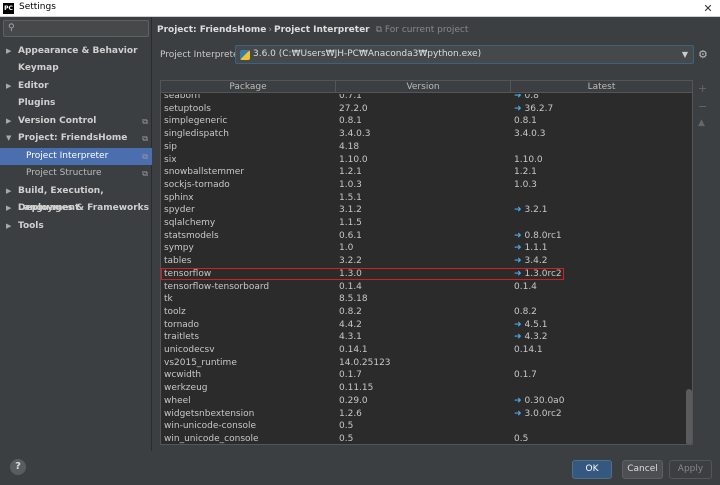  What do you see at coordinates (350, 337) in the screenshot?
I see `version-cell: 4.3.1` at bounding box center [350, 337].